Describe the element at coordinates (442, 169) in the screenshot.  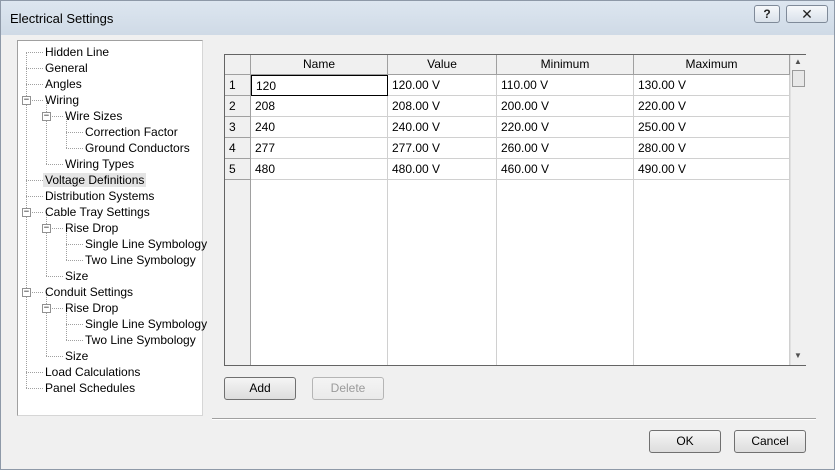
I see `grid-cell: 480.00 V` at that location.